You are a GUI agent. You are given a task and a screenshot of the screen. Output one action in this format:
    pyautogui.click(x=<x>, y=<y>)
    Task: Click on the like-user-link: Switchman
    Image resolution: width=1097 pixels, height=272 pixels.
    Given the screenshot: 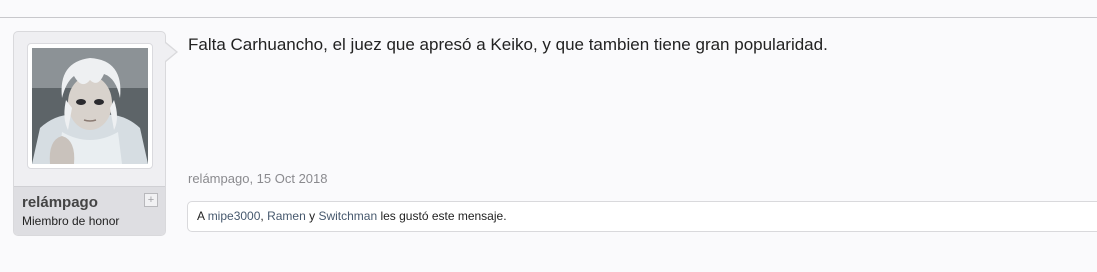 What is the action you would take?
    pyautogui.click(x=347, y=216)
    